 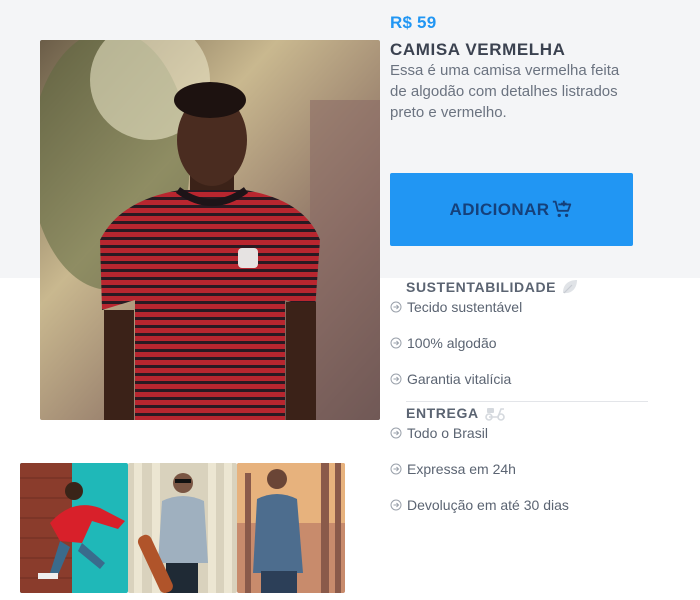 What do you see at coordinates (442, 413) in the screenshot?
I see `delivery-heading-text: ENTREGA` at bounding box center [442, 413].